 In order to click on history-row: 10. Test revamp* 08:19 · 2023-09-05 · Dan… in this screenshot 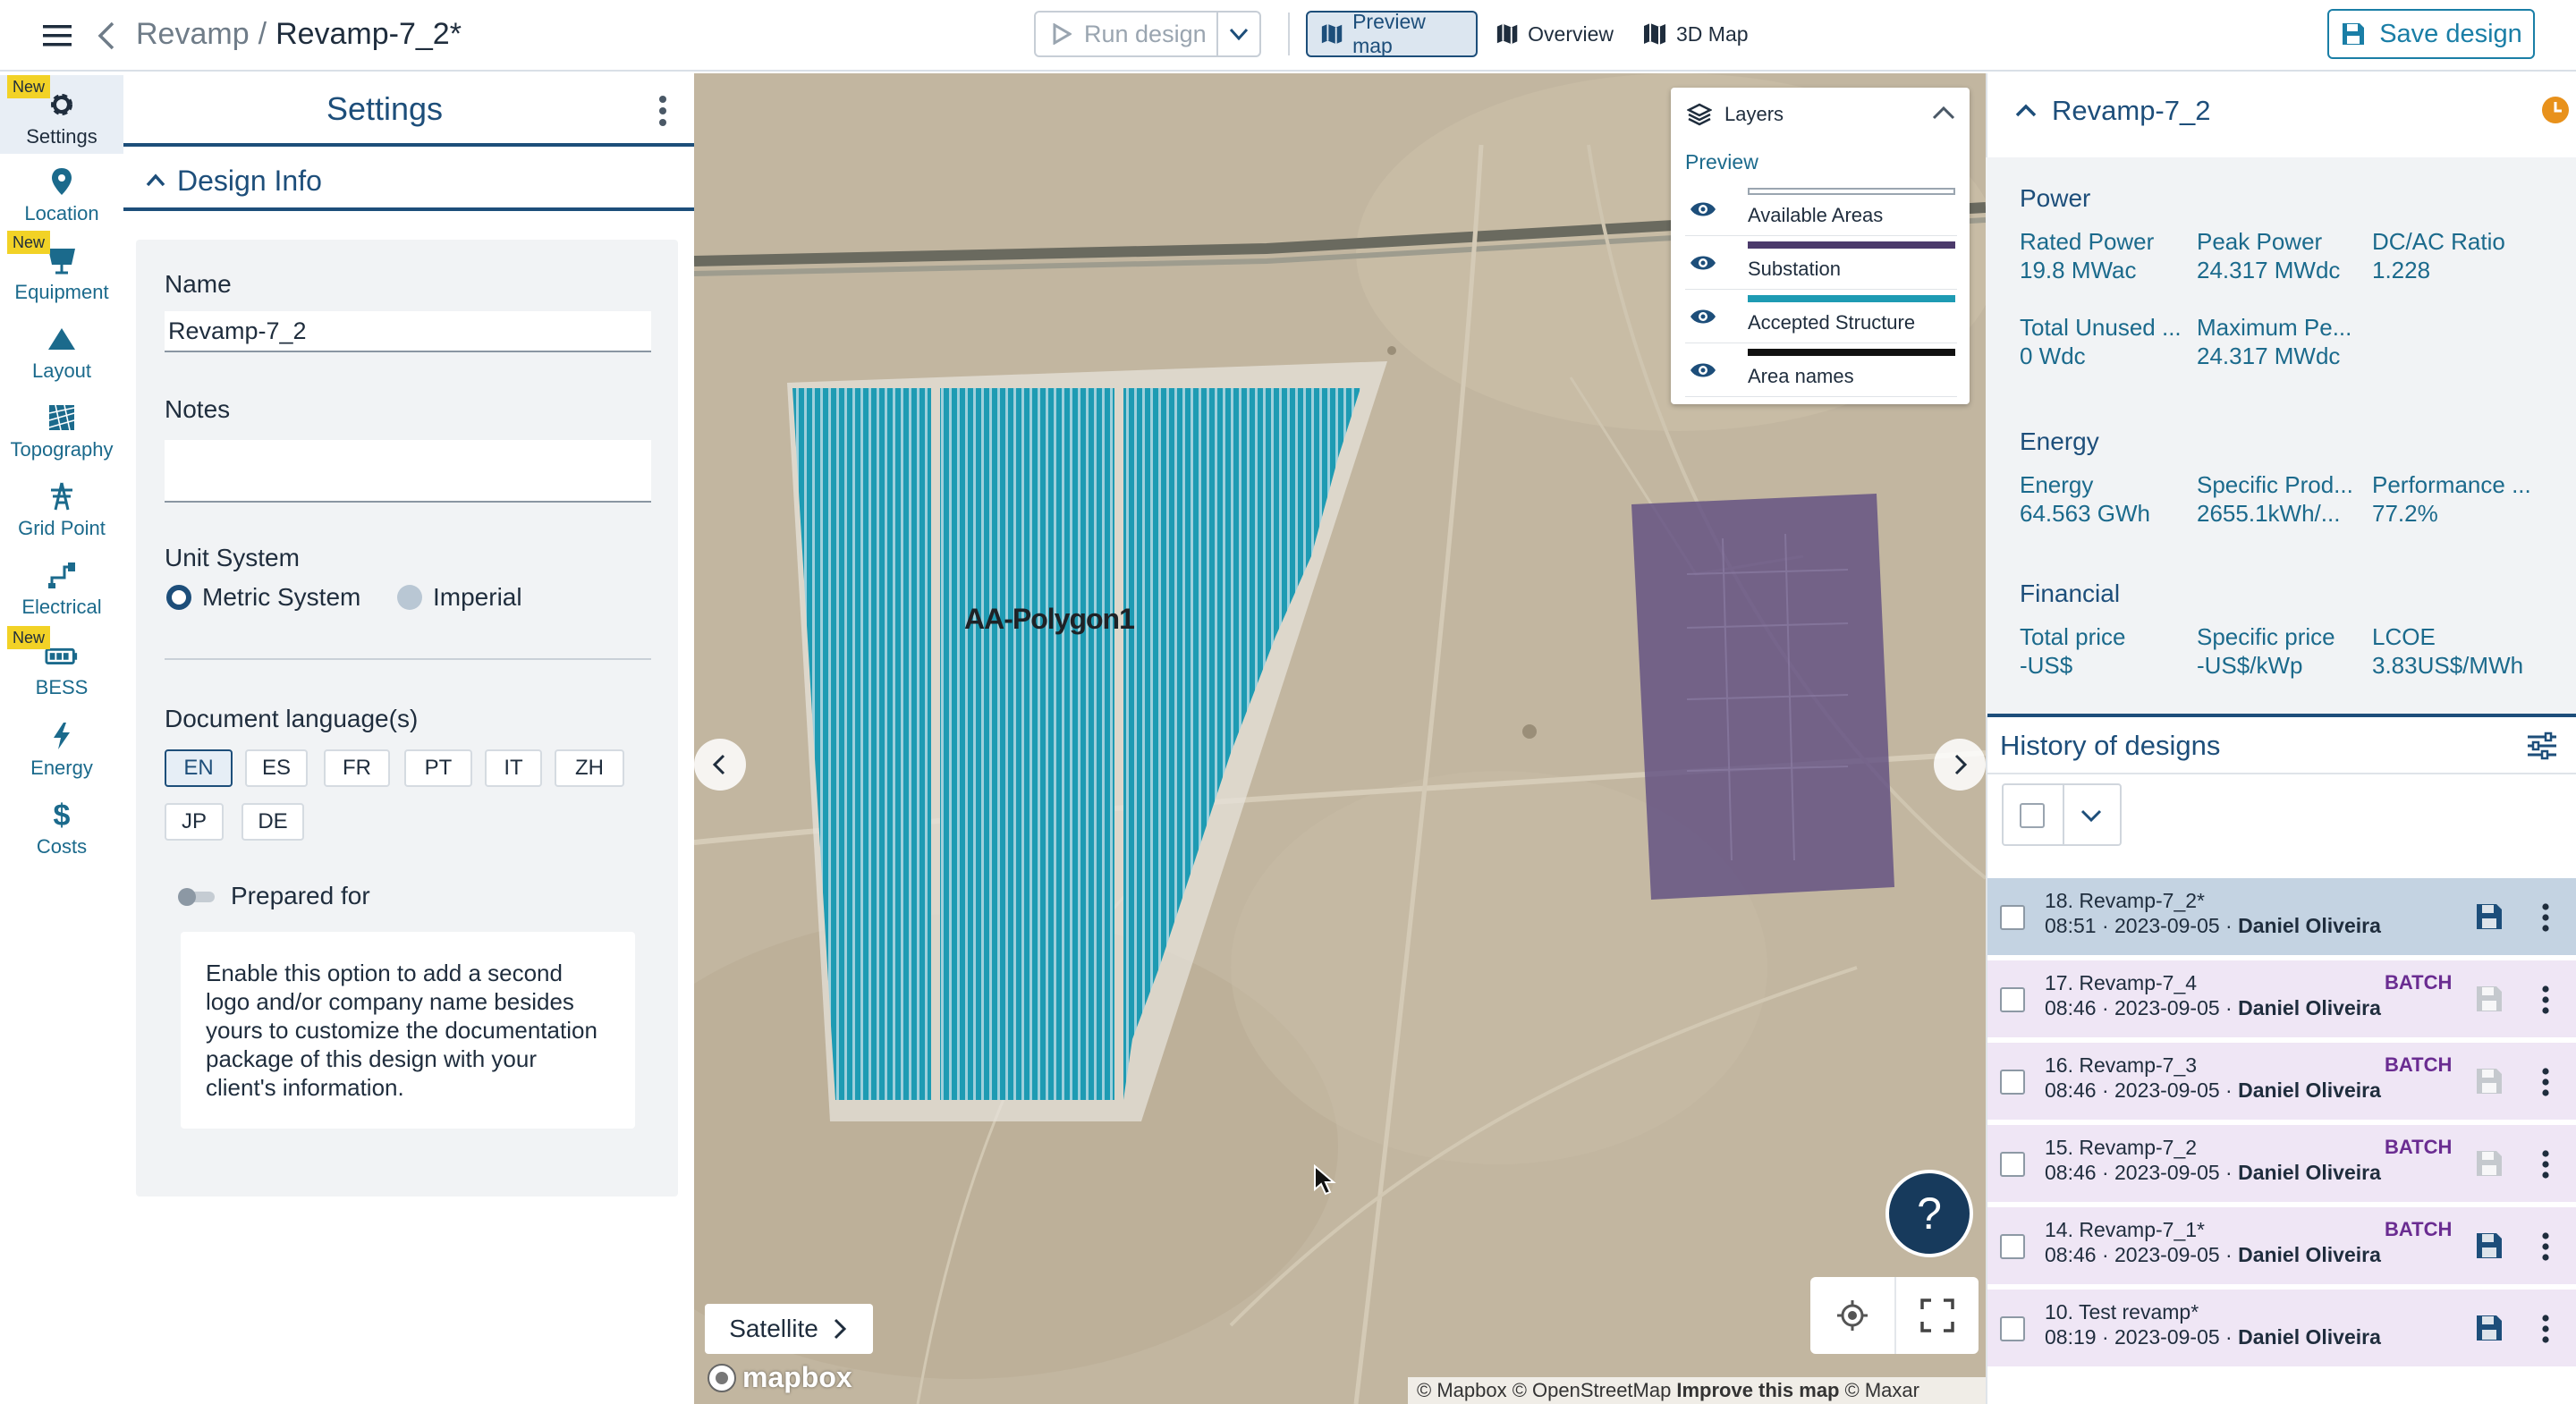, I will do `click(2281, 1328)`.